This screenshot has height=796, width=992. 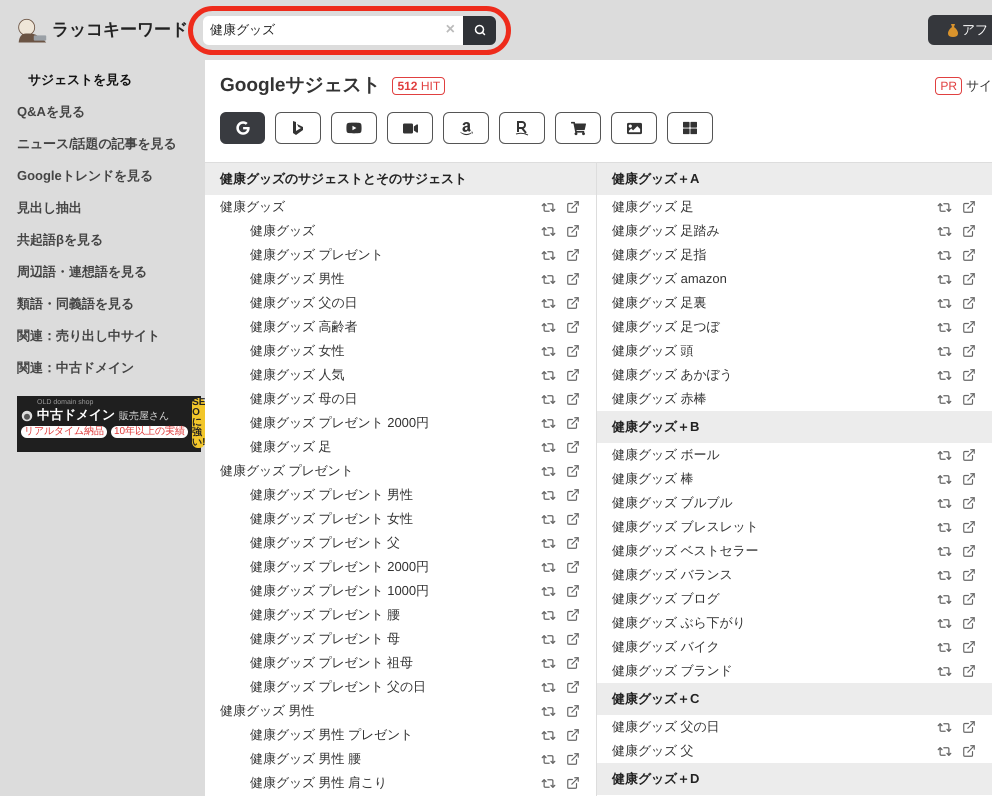 I want to click on suggestion-text: 健康グッズ 女性, so click(x=395, y=351).